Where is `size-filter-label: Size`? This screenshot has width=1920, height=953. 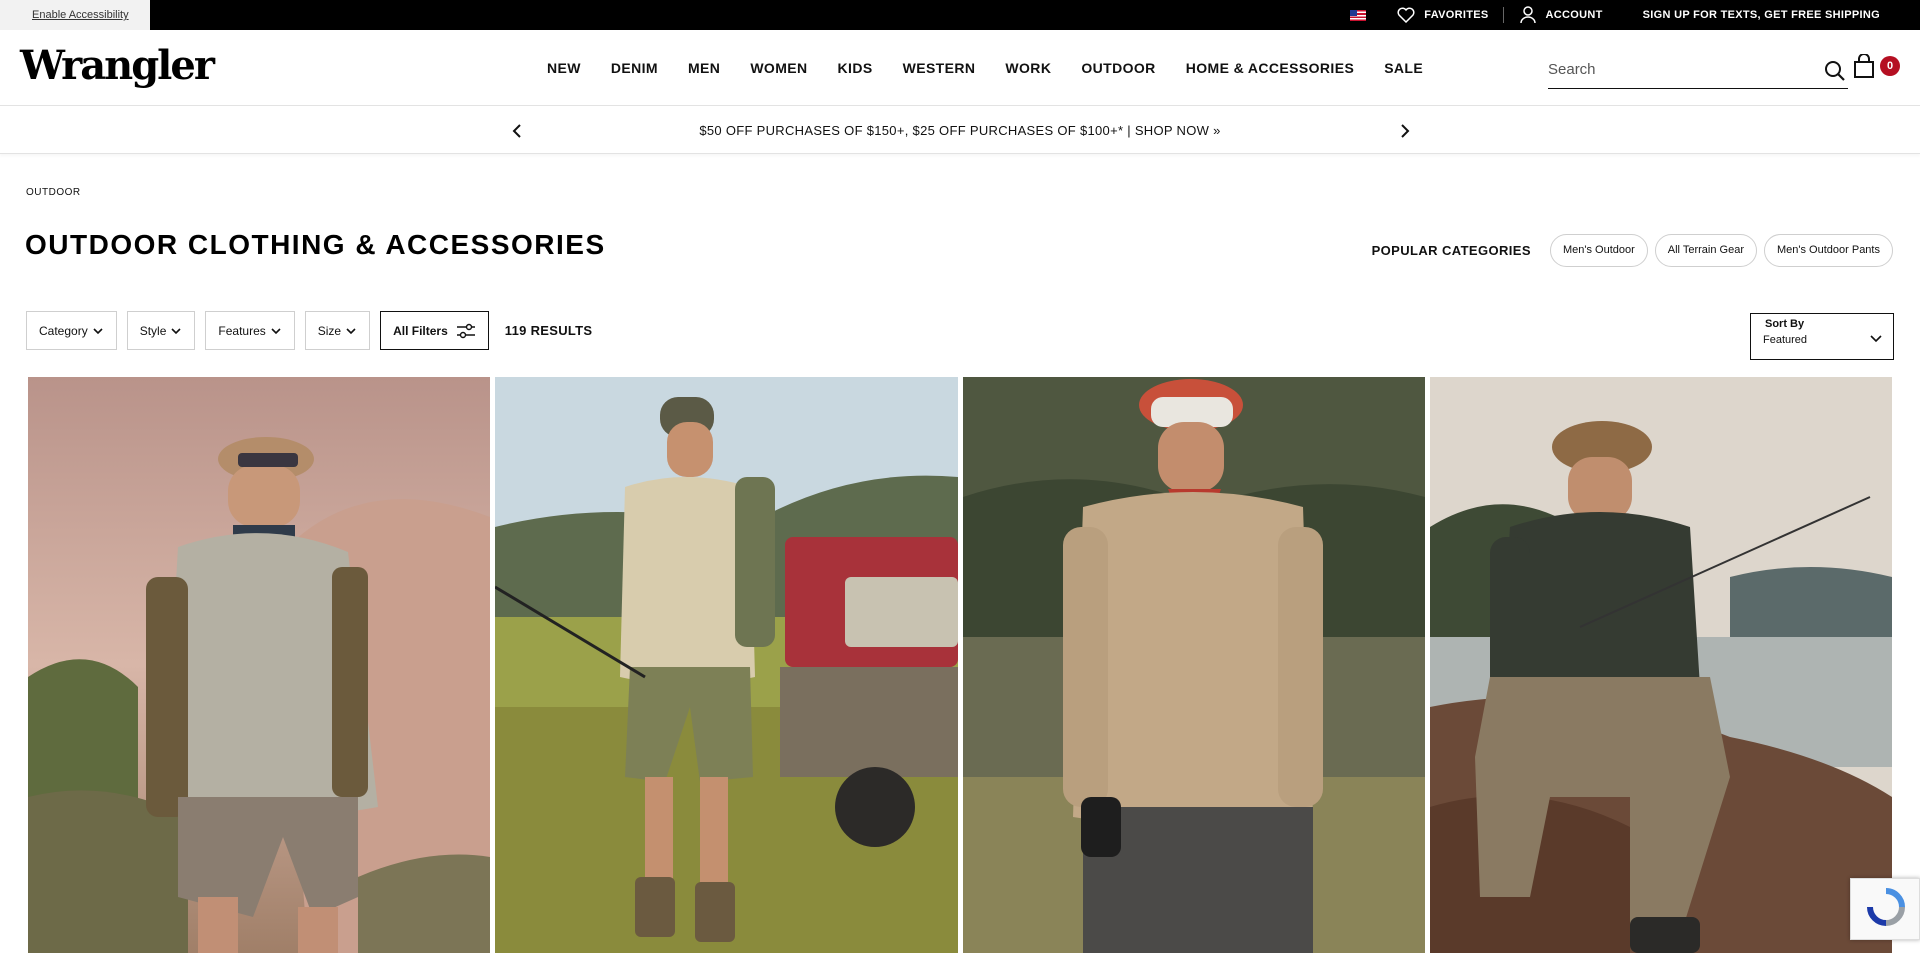
size-filter-label: Size is located at coordinates (329, 330).